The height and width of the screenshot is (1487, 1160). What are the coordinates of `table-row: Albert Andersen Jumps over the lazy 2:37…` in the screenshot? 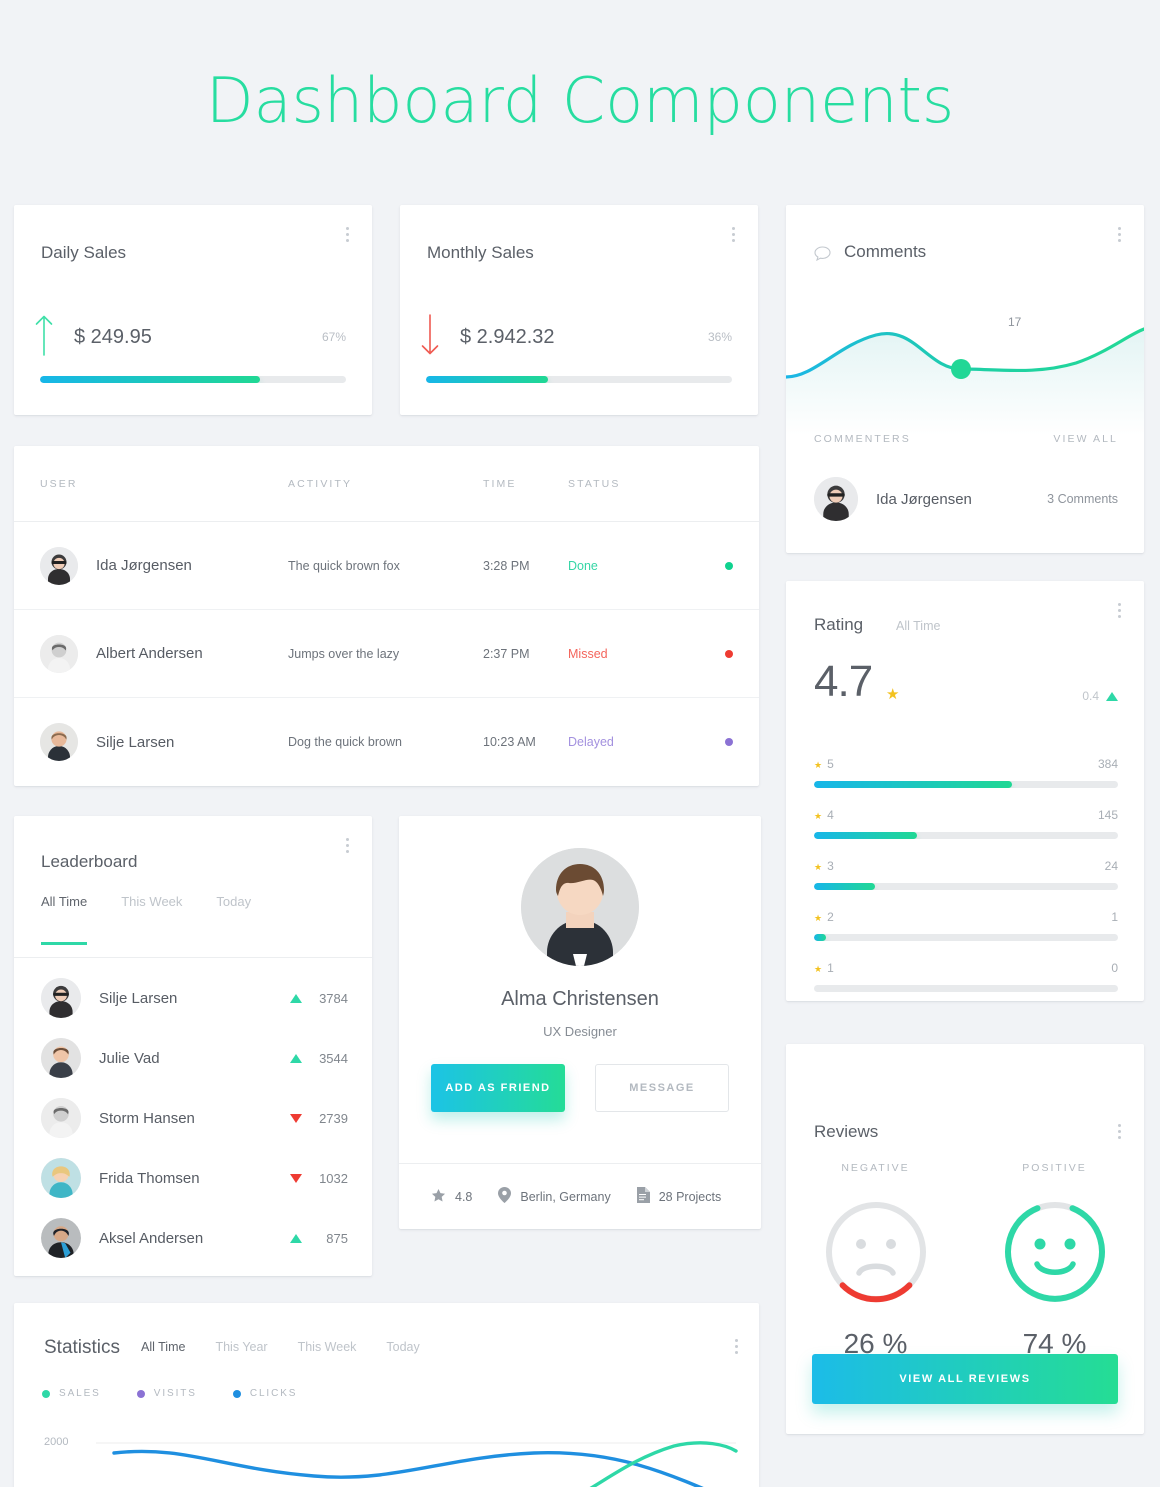 It's located at (386, 654).